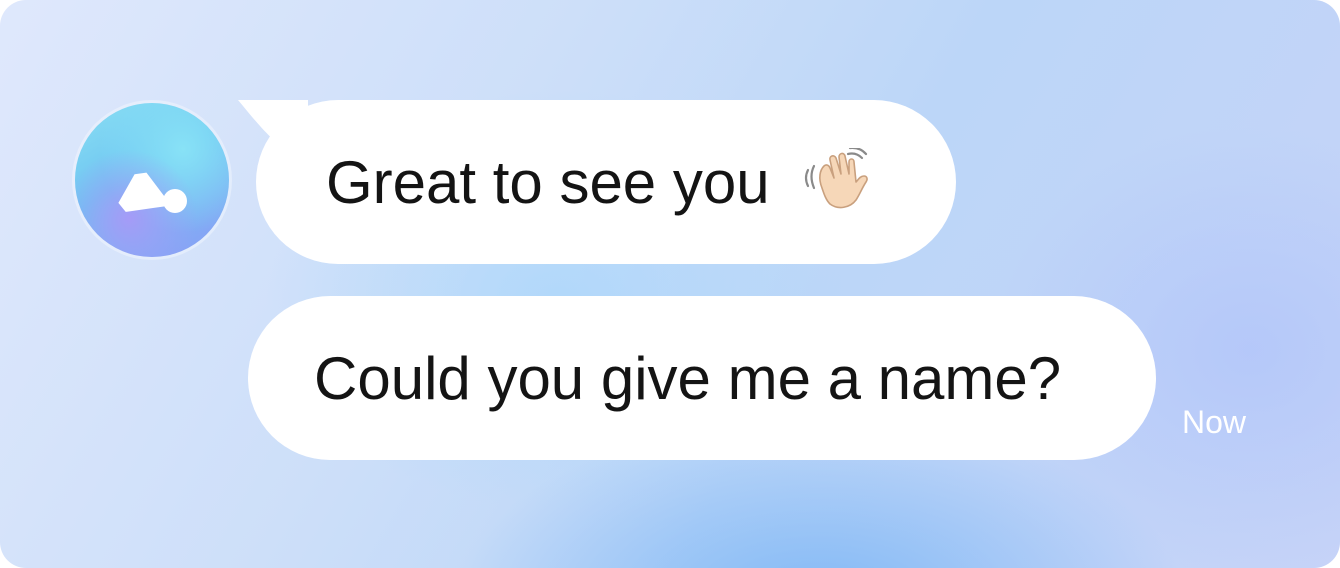 Image resolution: width=1340 pixels, height=568 pixels. Describe the element at coordinates (836, 181) in the screenshot. I see `waving-hand-icon` at that location.